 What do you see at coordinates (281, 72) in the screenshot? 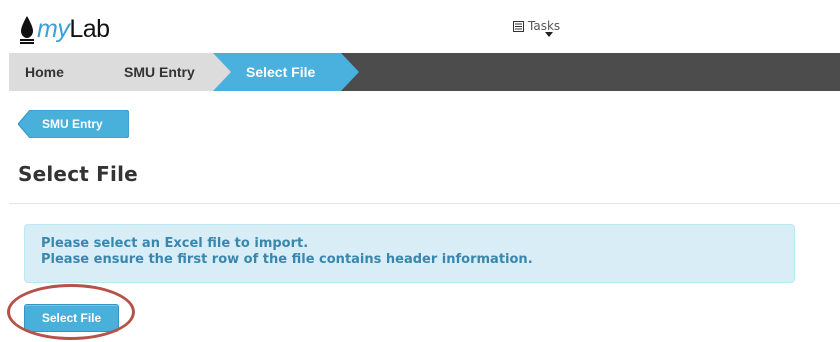
I see `breadcrumb-label: Select File` at bounding box center [281, 72].